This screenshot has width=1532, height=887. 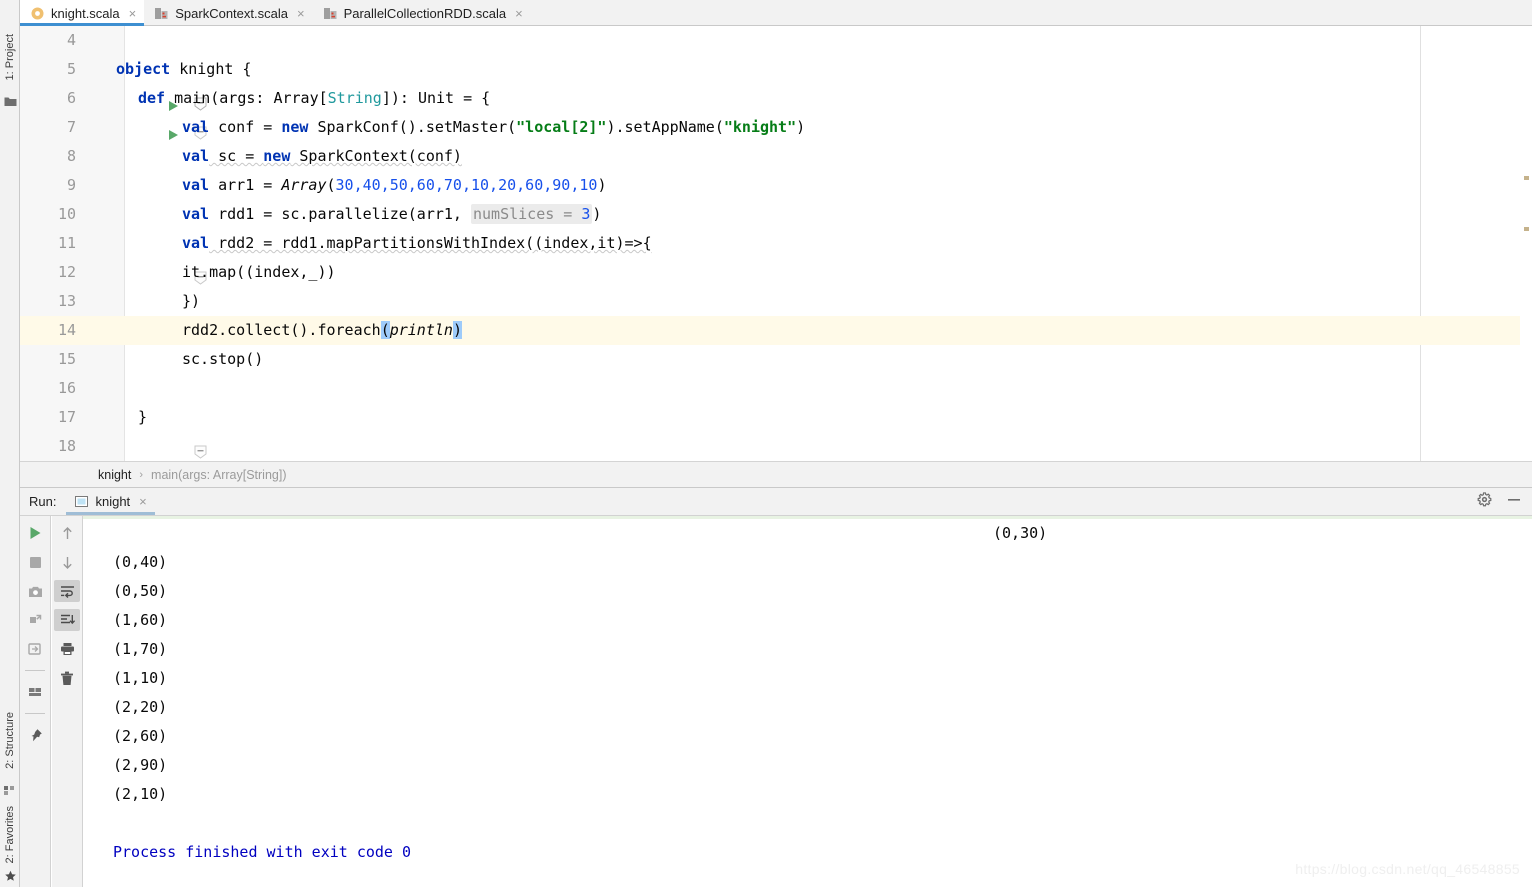 I want to click on line-number: 17, so click(x=66, y=417).